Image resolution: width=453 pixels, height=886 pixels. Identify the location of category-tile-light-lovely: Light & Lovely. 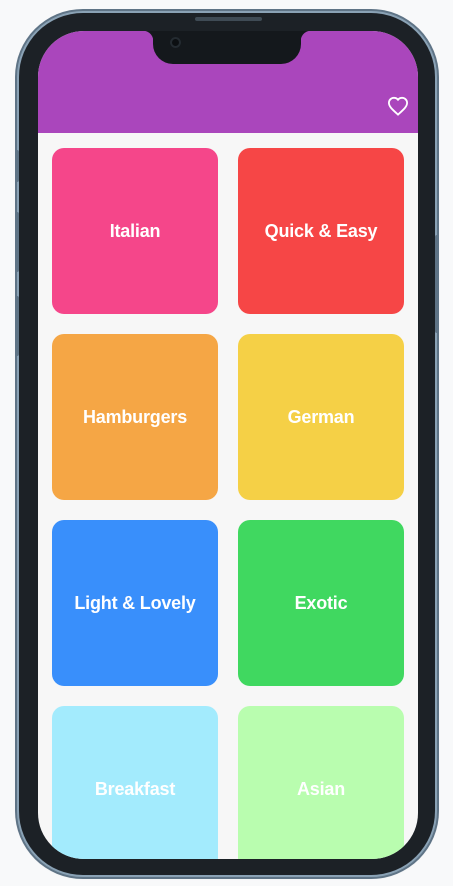
(135, 603).